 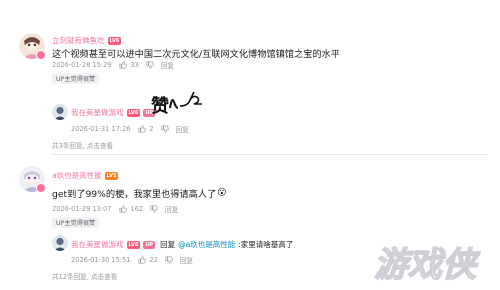 I want to click on comment-1-avatar-badge, so click(x=41, y=55).